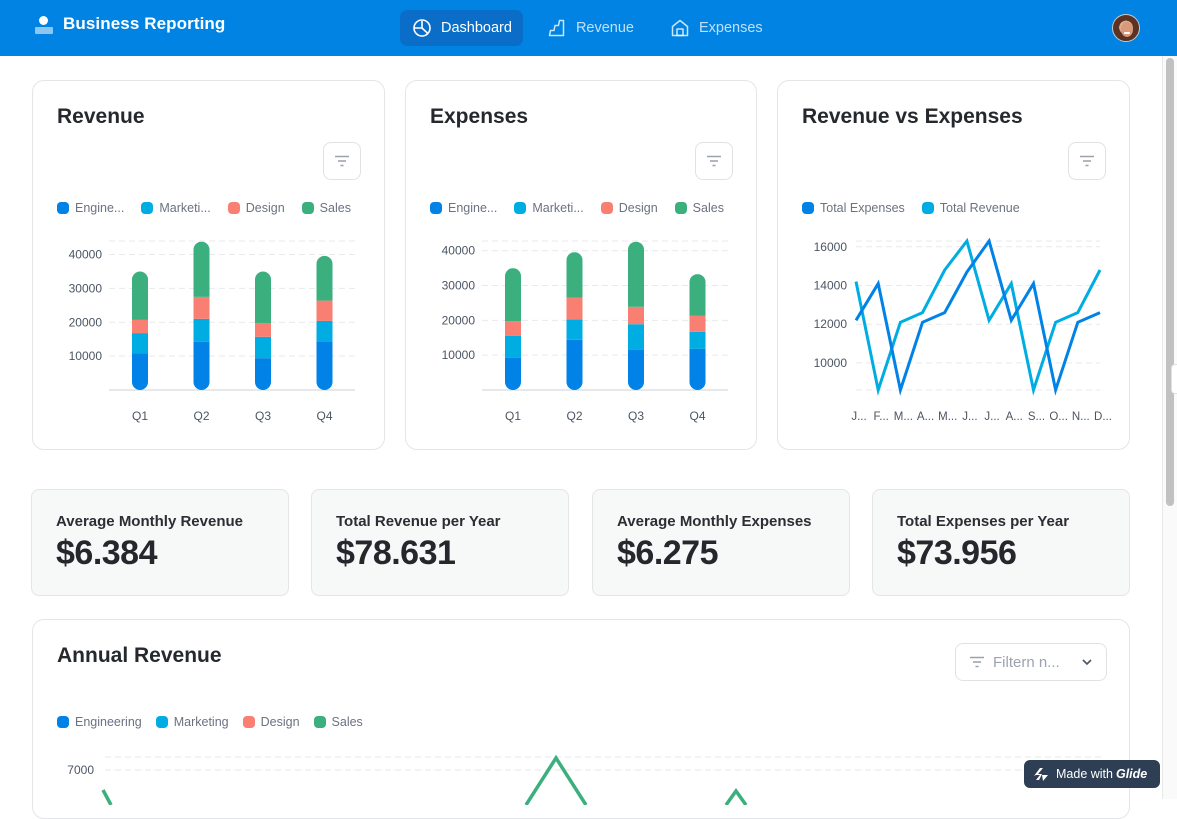 The height and width of the screenshot is (819, 1177). Describe the element at coordinates (977, 316) in the screenshot. I see `line-series-total-expenses` at that location.